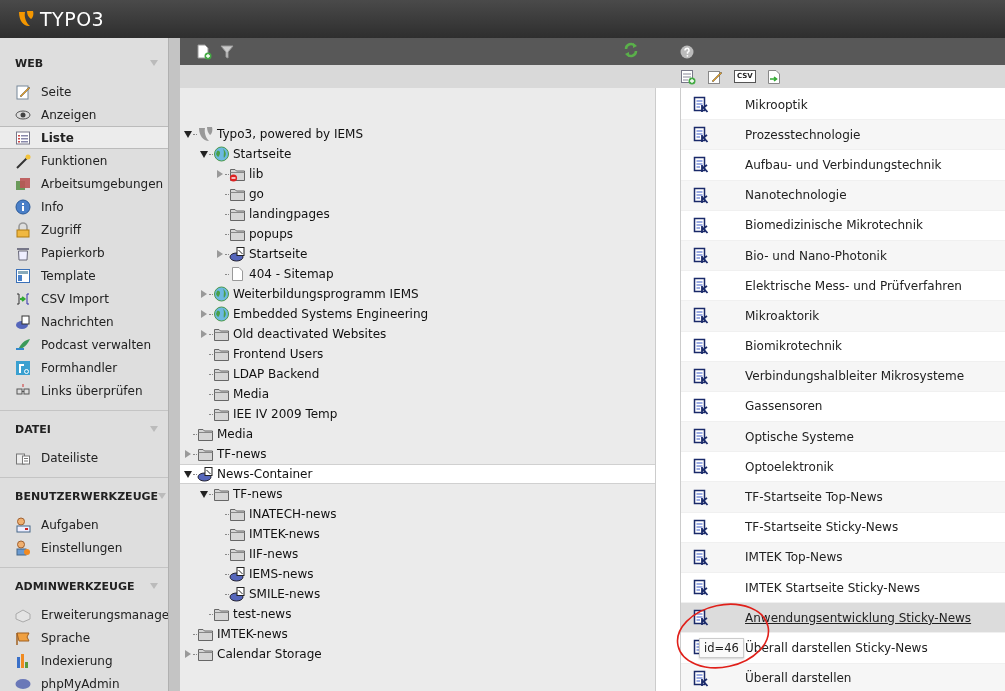 This screenshot has width=1005, height=691. Describe the element at coordinates (784, 406) in the screenshot. I see `record-title-link: Gassensoren` at that location.